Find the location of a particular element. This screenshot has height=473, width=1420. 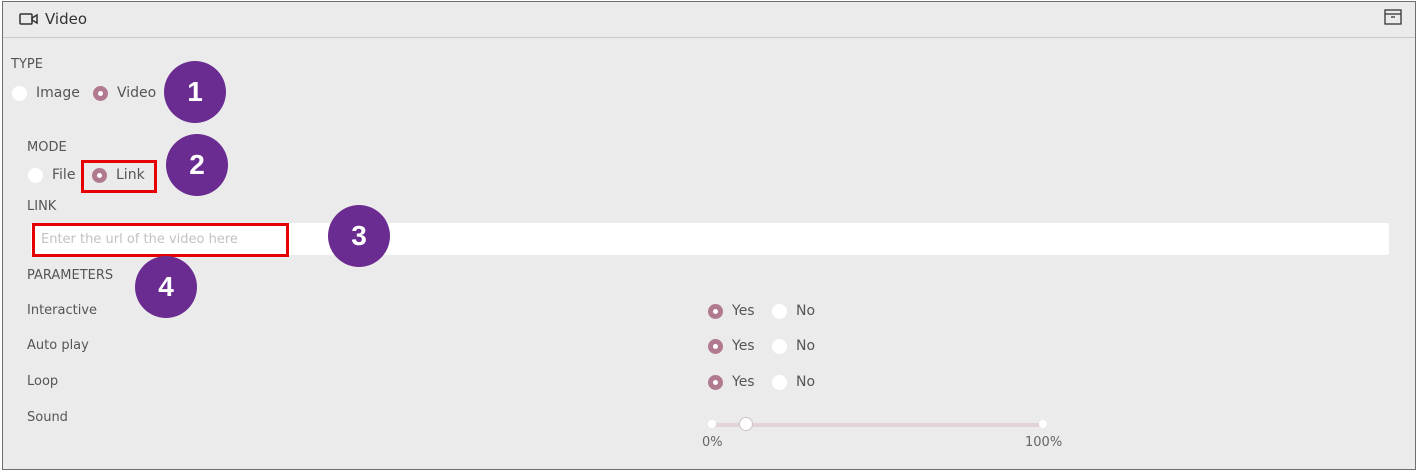

sound-max-label: 100% is located at coordinates (1044, 442).